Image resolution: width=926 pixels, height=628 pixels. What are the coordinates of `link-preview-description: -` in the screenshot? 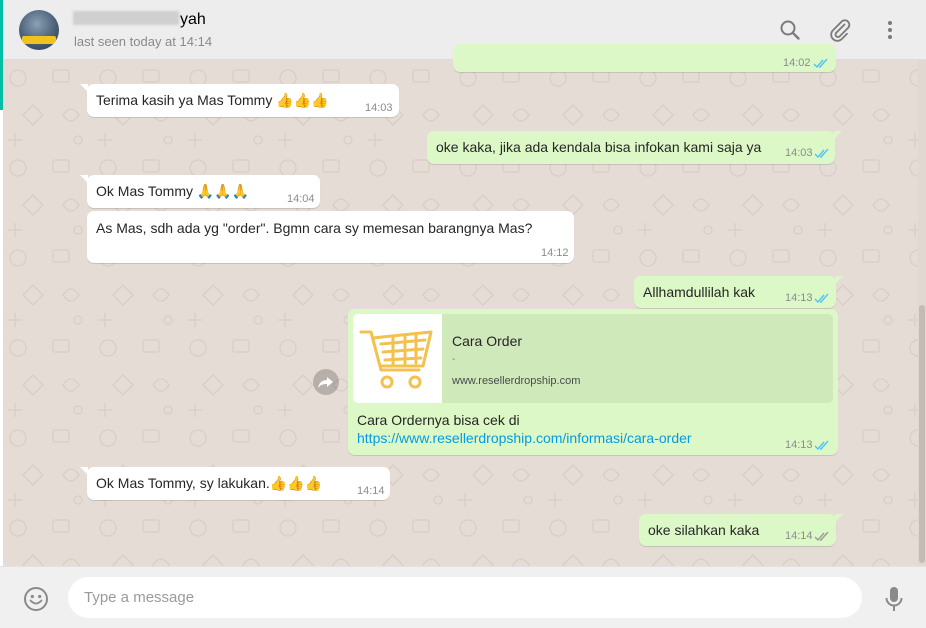 It's located at (454, 359).